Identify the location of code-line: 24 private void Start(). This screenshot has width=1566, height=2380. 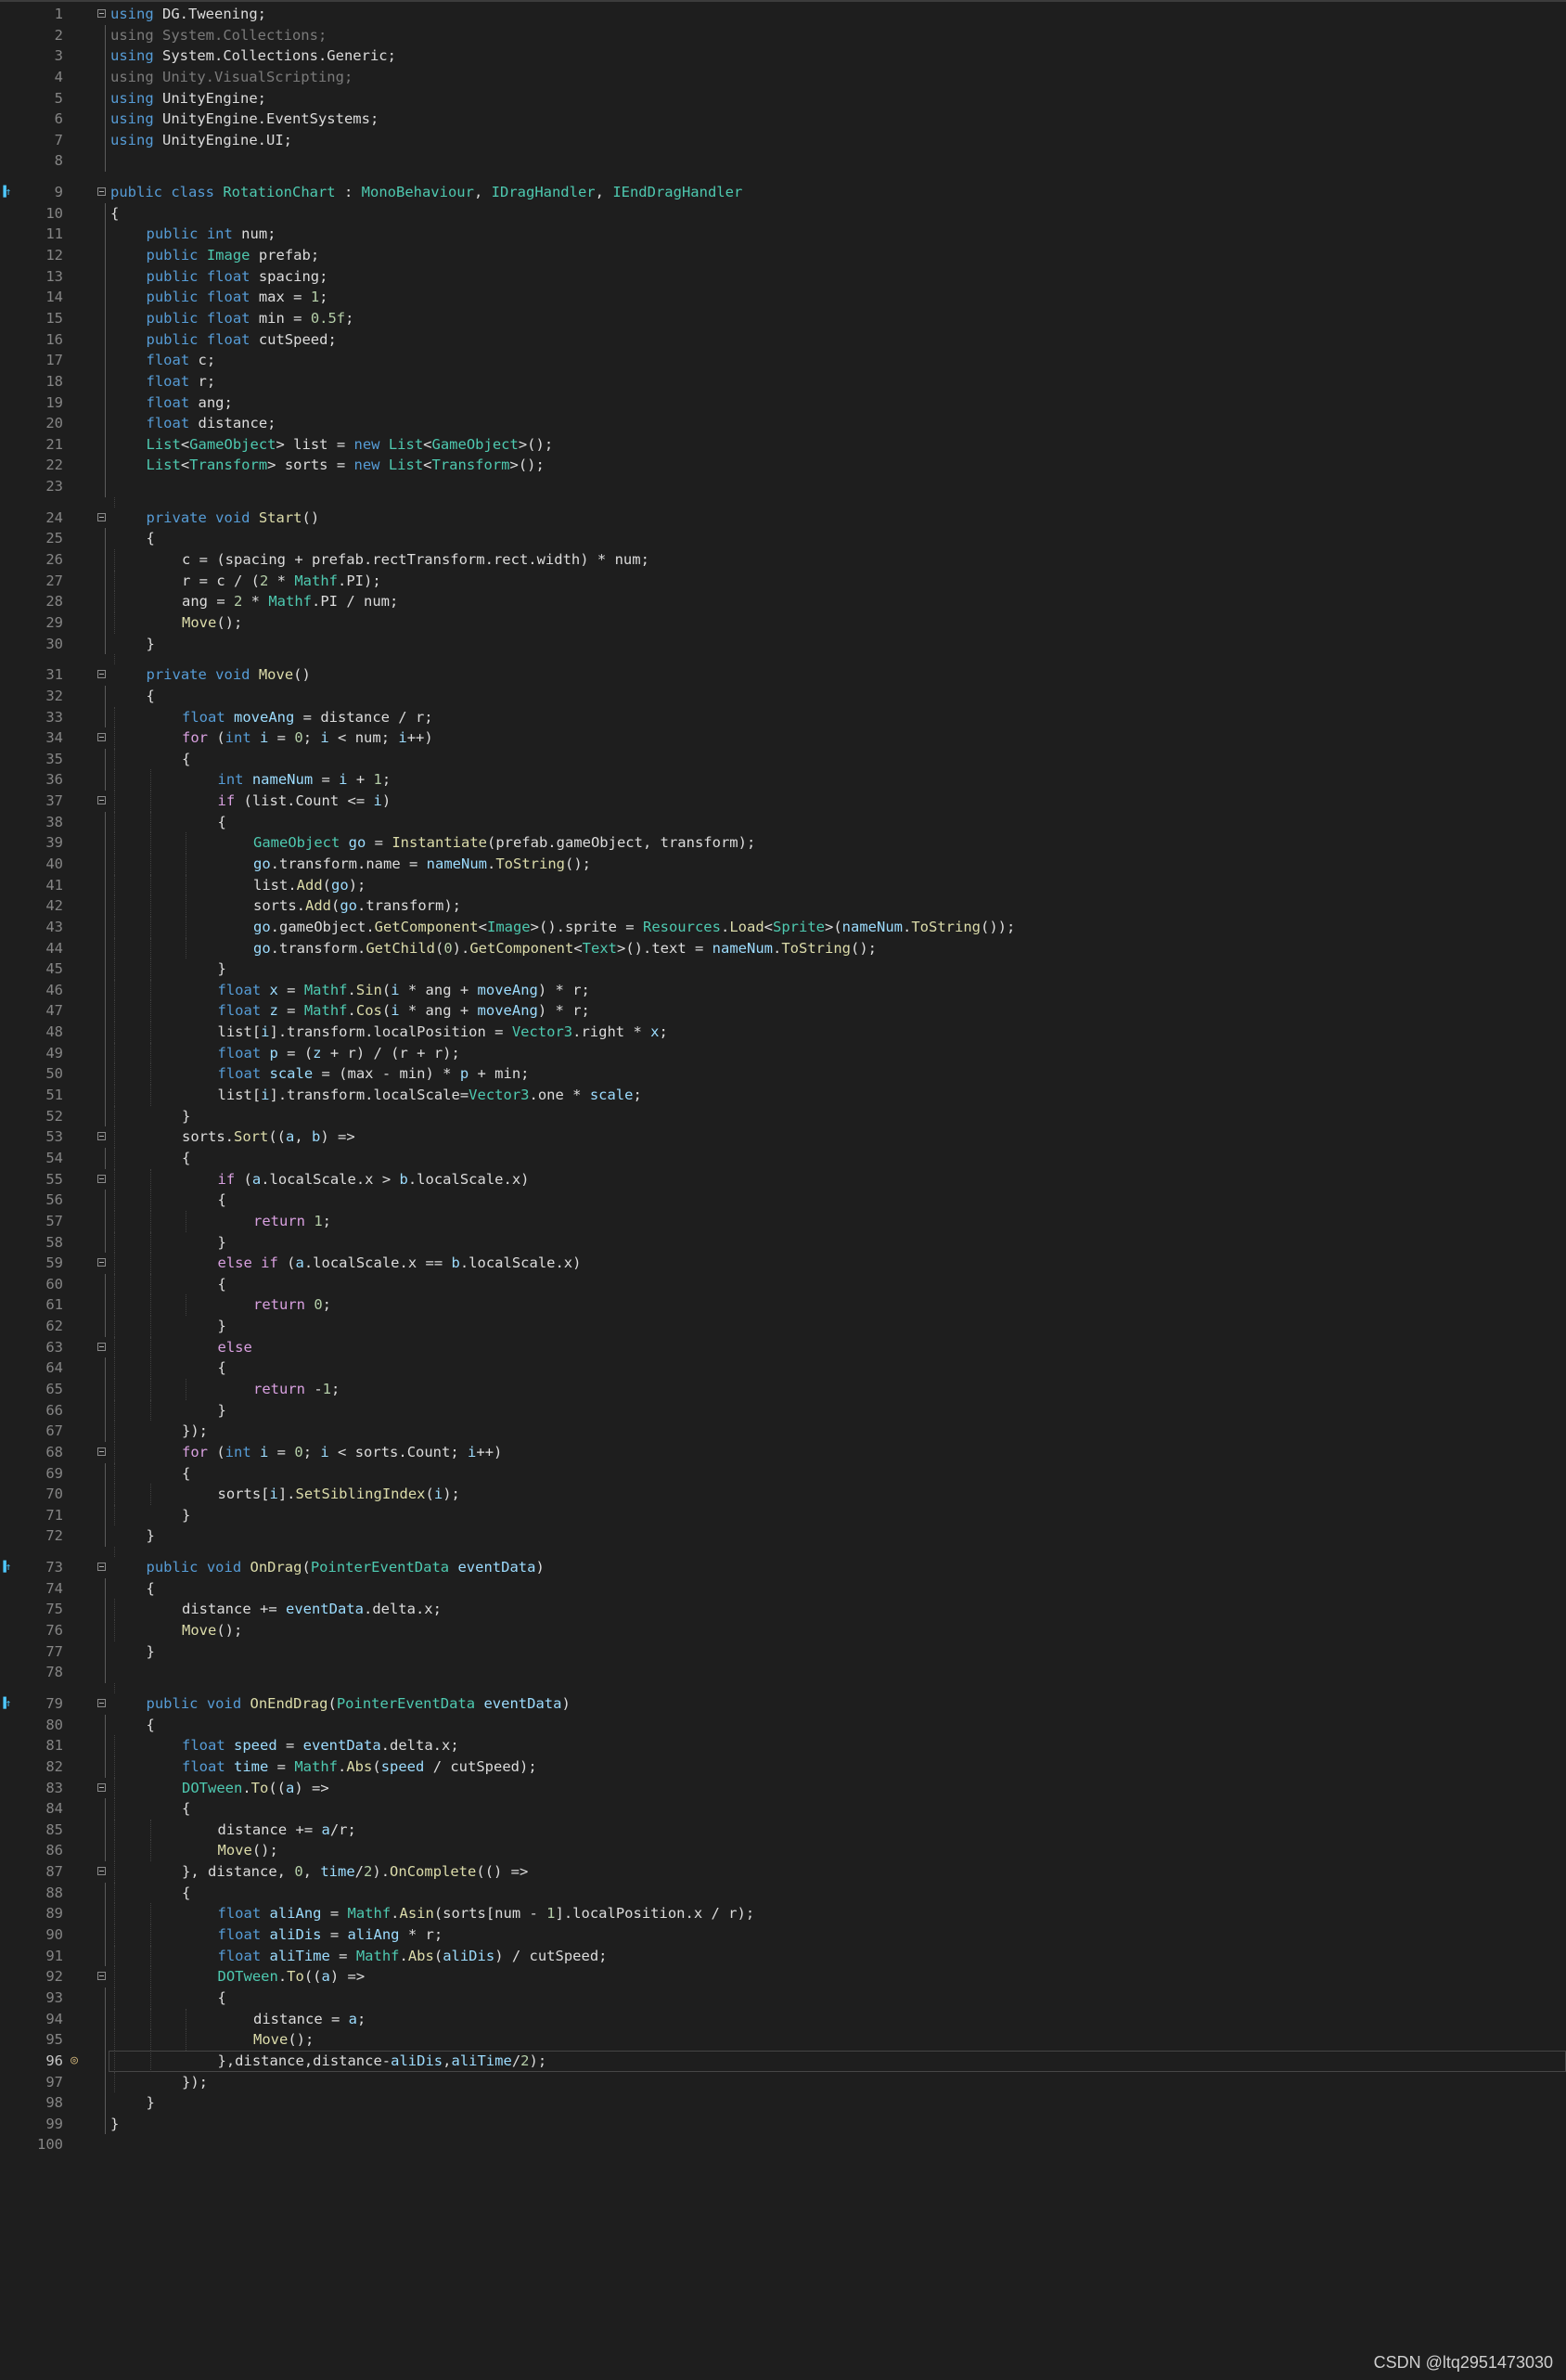
(783, 518).